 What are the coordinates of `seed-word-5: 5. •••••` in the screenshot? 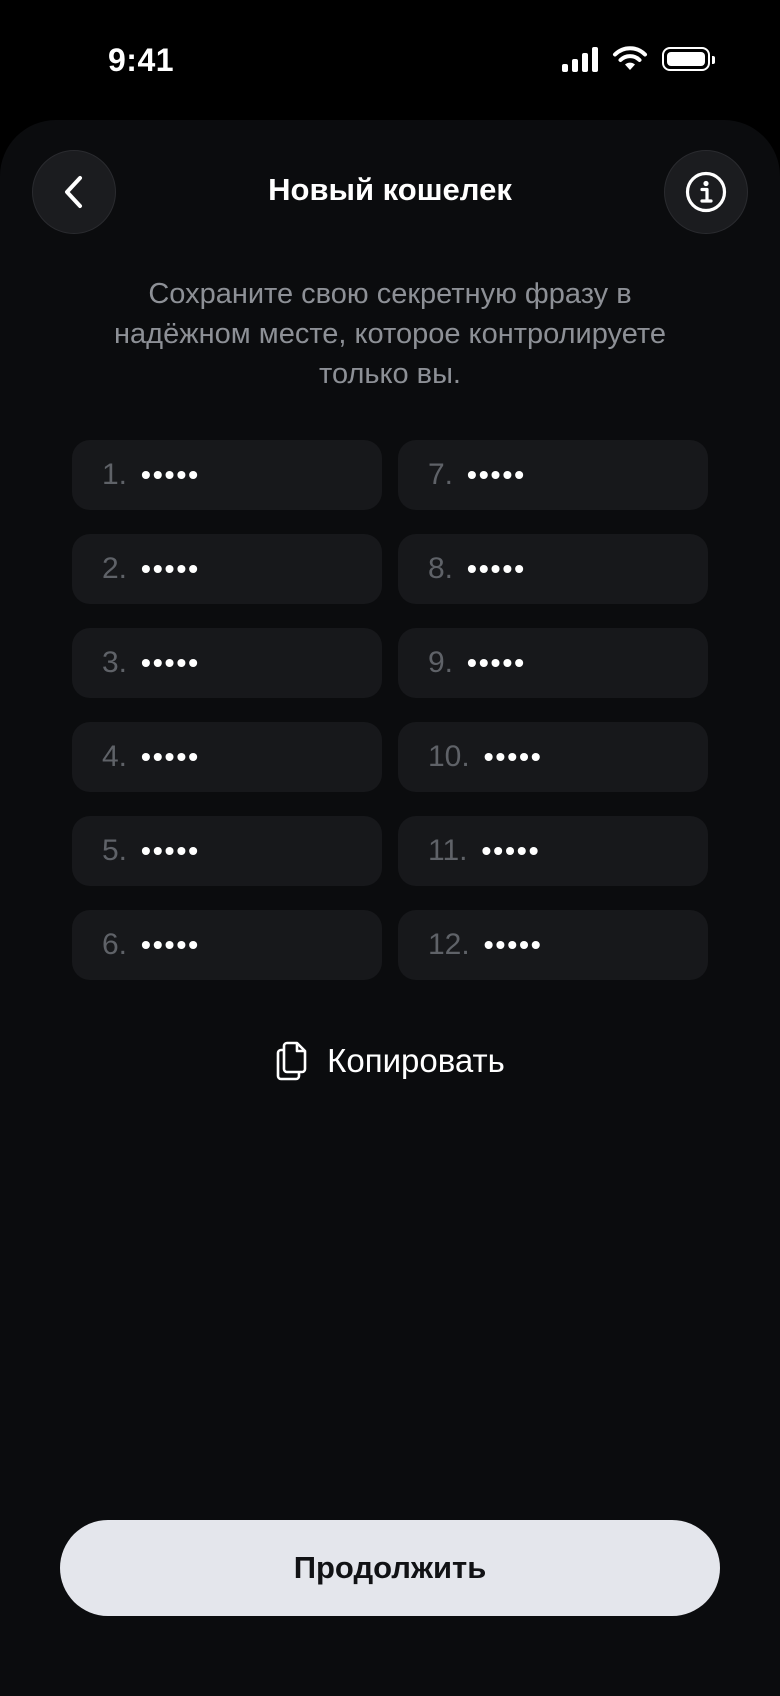 It's located at (227, 851).